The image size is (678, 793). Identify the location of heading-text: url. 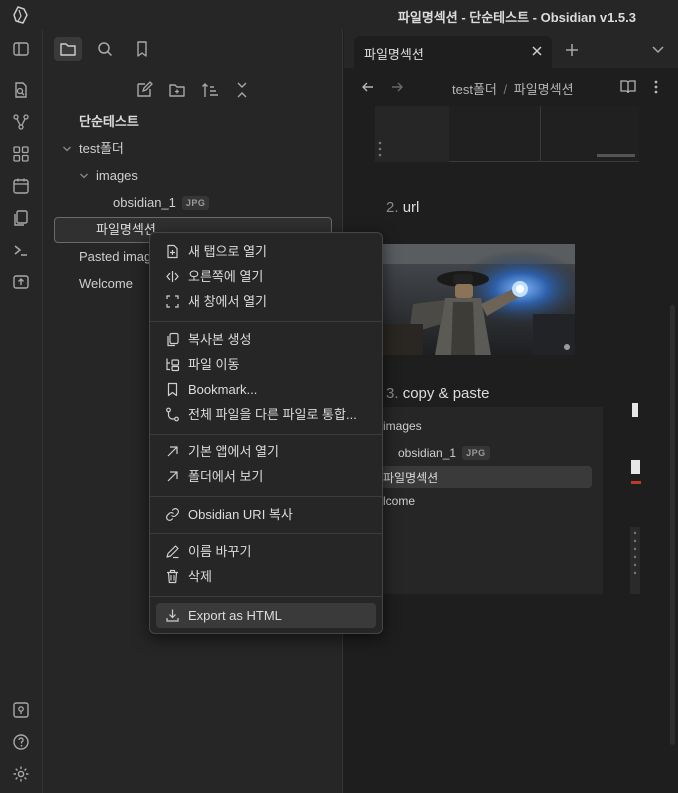
(411, 207).